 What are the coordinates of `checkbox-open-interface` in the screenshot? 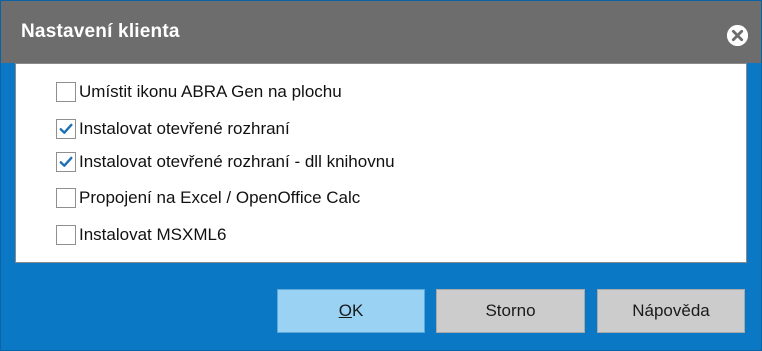 It's located at (66, 129).